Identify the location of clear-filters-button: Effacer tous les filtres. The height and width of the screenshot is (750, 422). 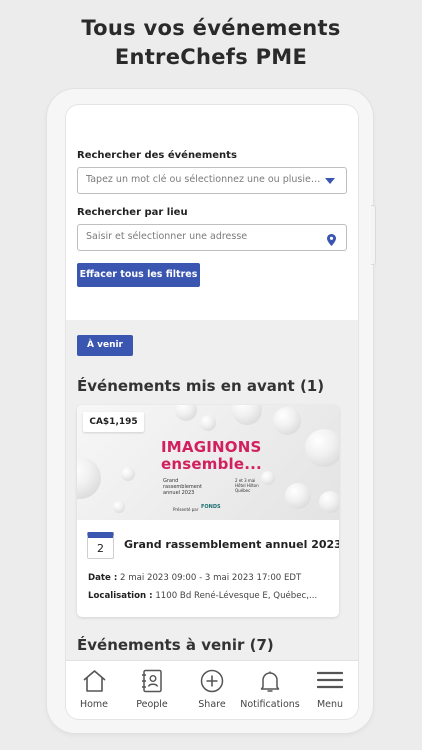
(138, 275).